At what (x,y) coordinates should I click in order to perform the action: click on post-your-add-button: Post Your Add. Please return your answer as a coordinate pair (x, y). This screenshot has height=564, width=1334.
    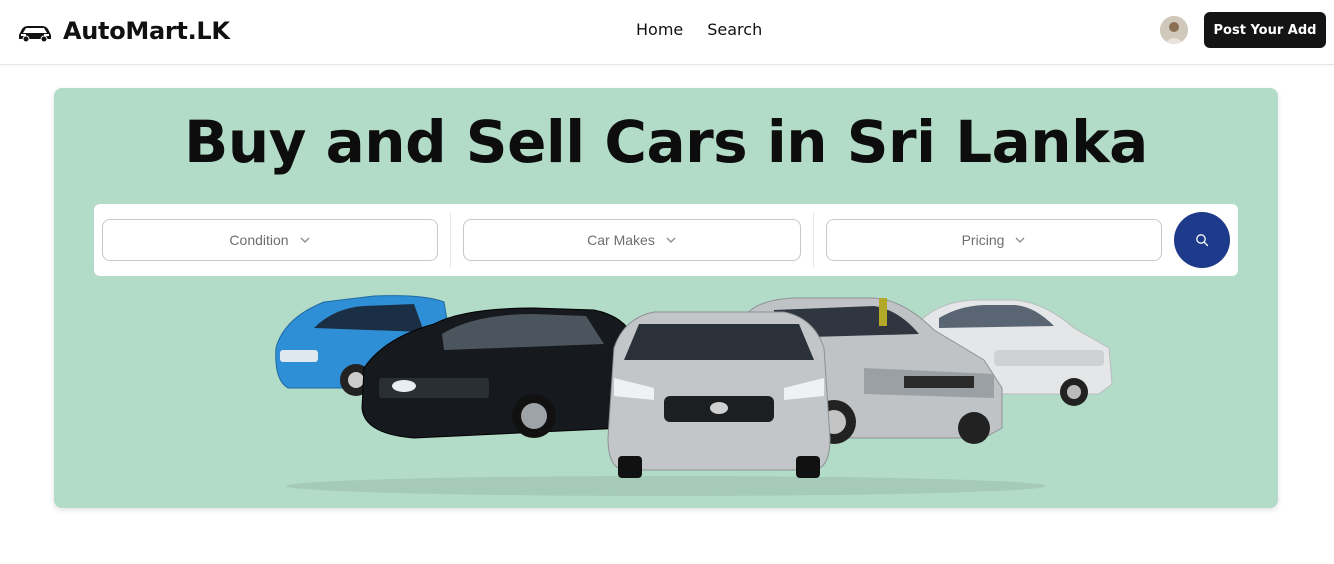
    Looking at the image, I should click on (1265, 30).